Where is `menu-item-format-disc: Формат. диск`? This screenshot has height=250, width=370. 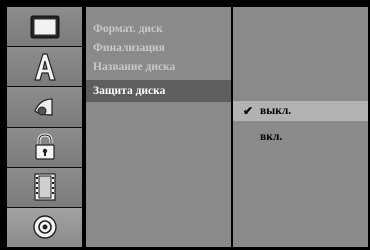
menu-item-format-disc: Формат. диск is located at coordinates (158, 29).